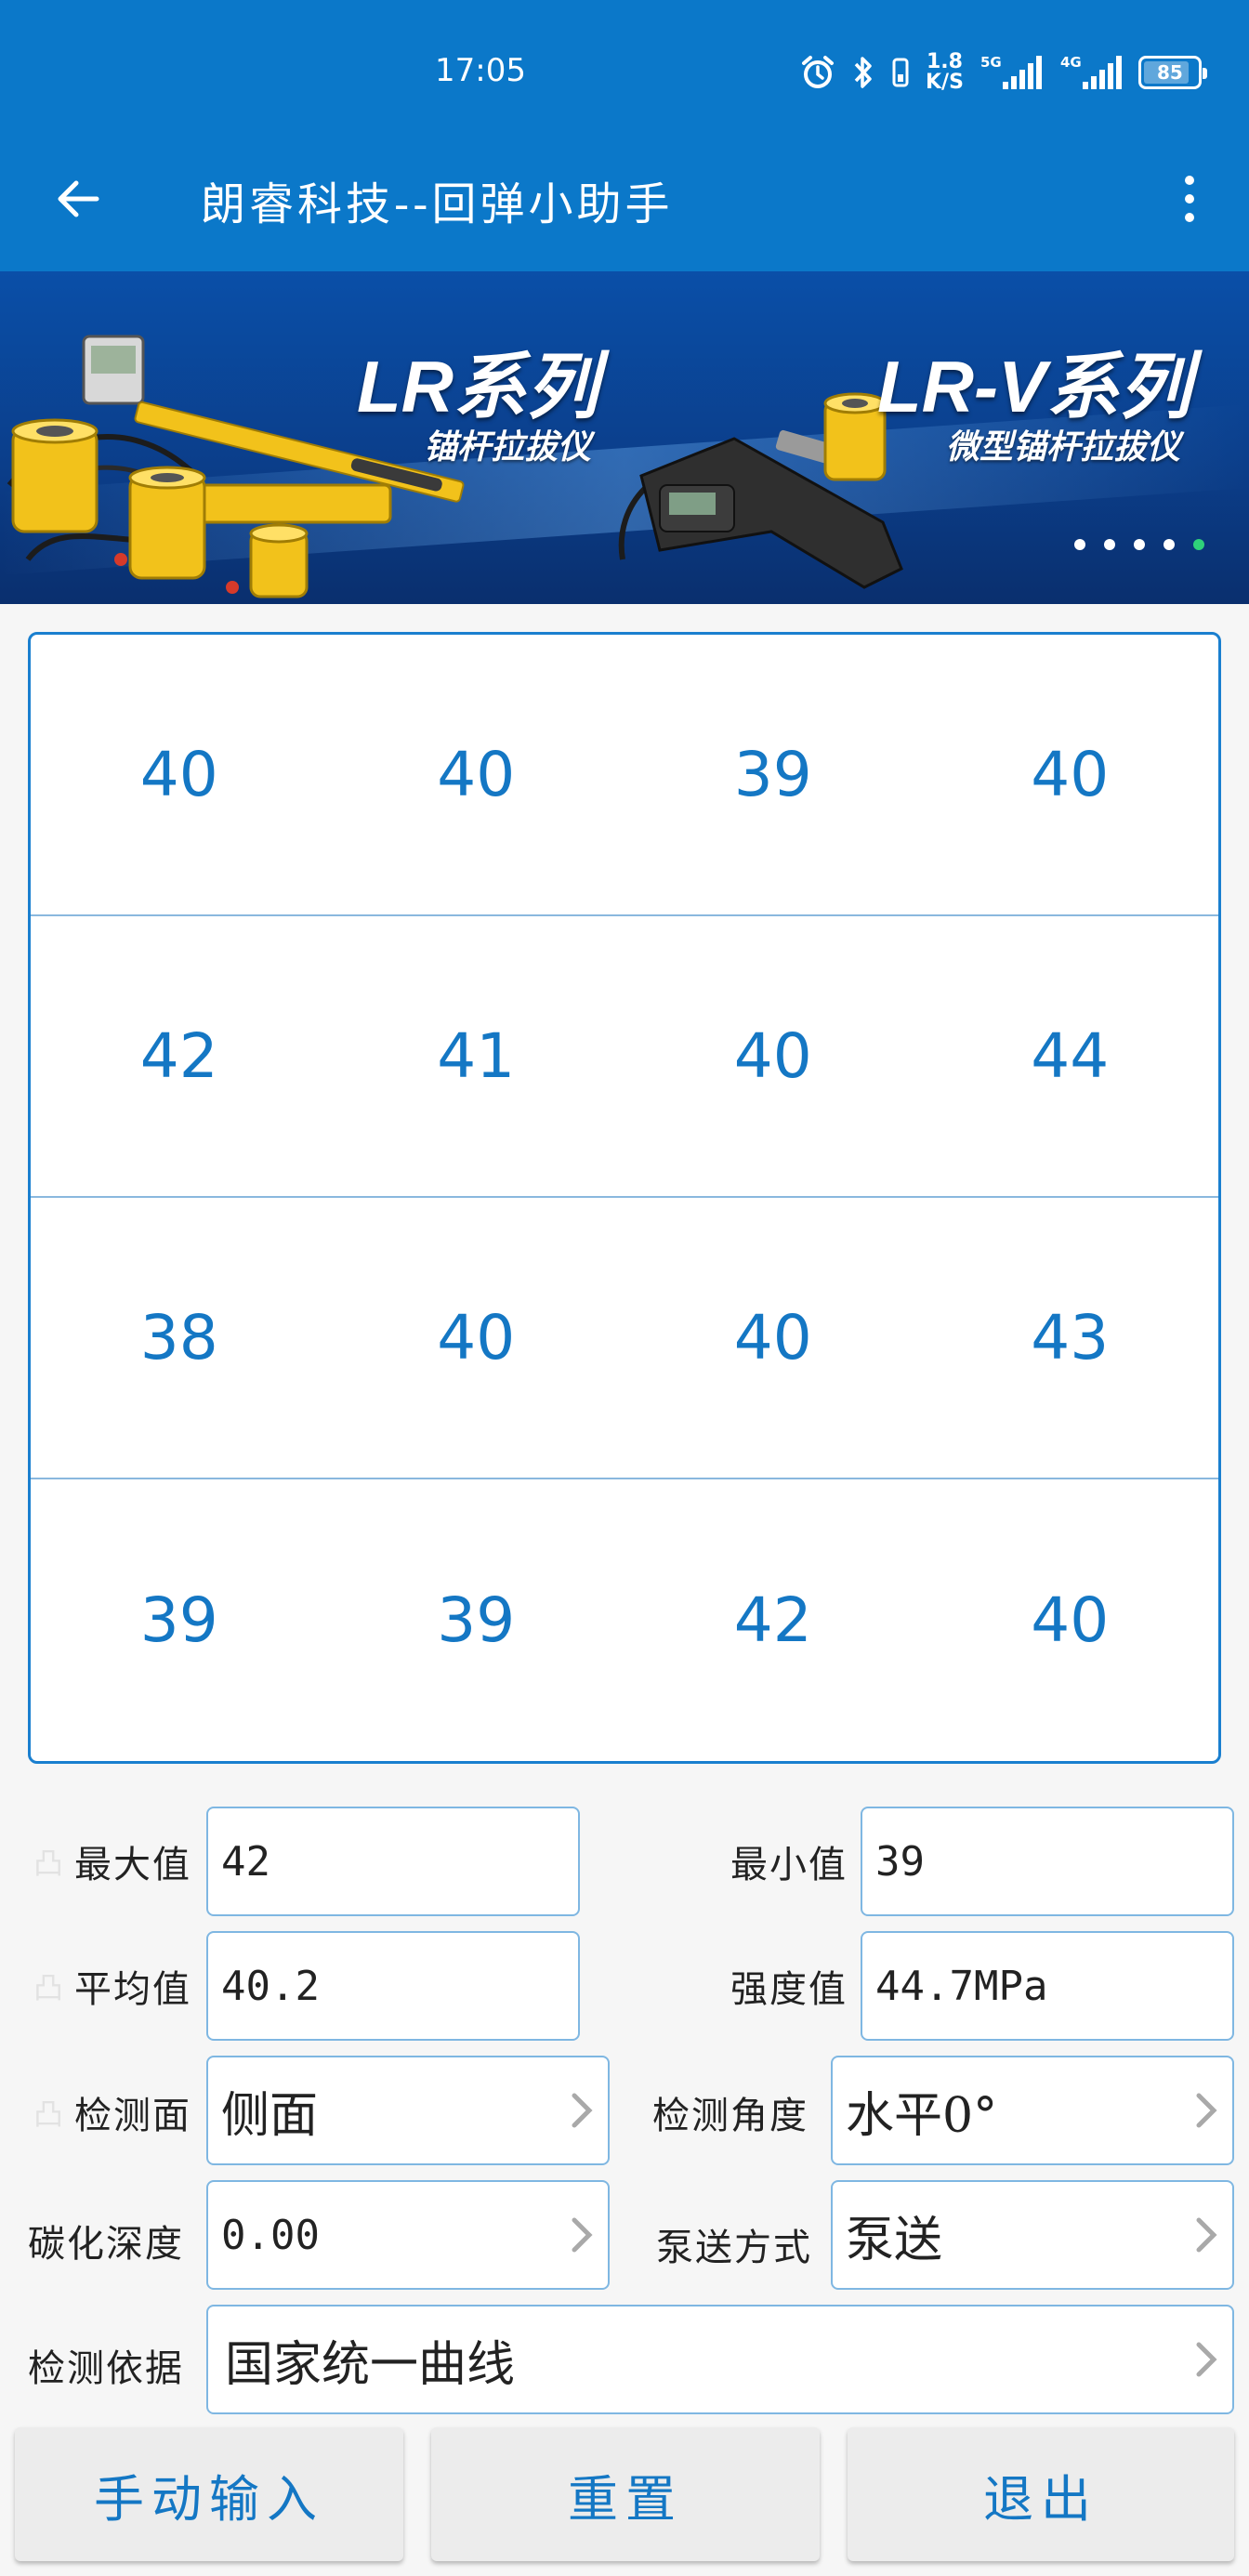  Describe the element at coordinates (480, 70) in the screenshot. I see `status-time: 17:05` at that location.